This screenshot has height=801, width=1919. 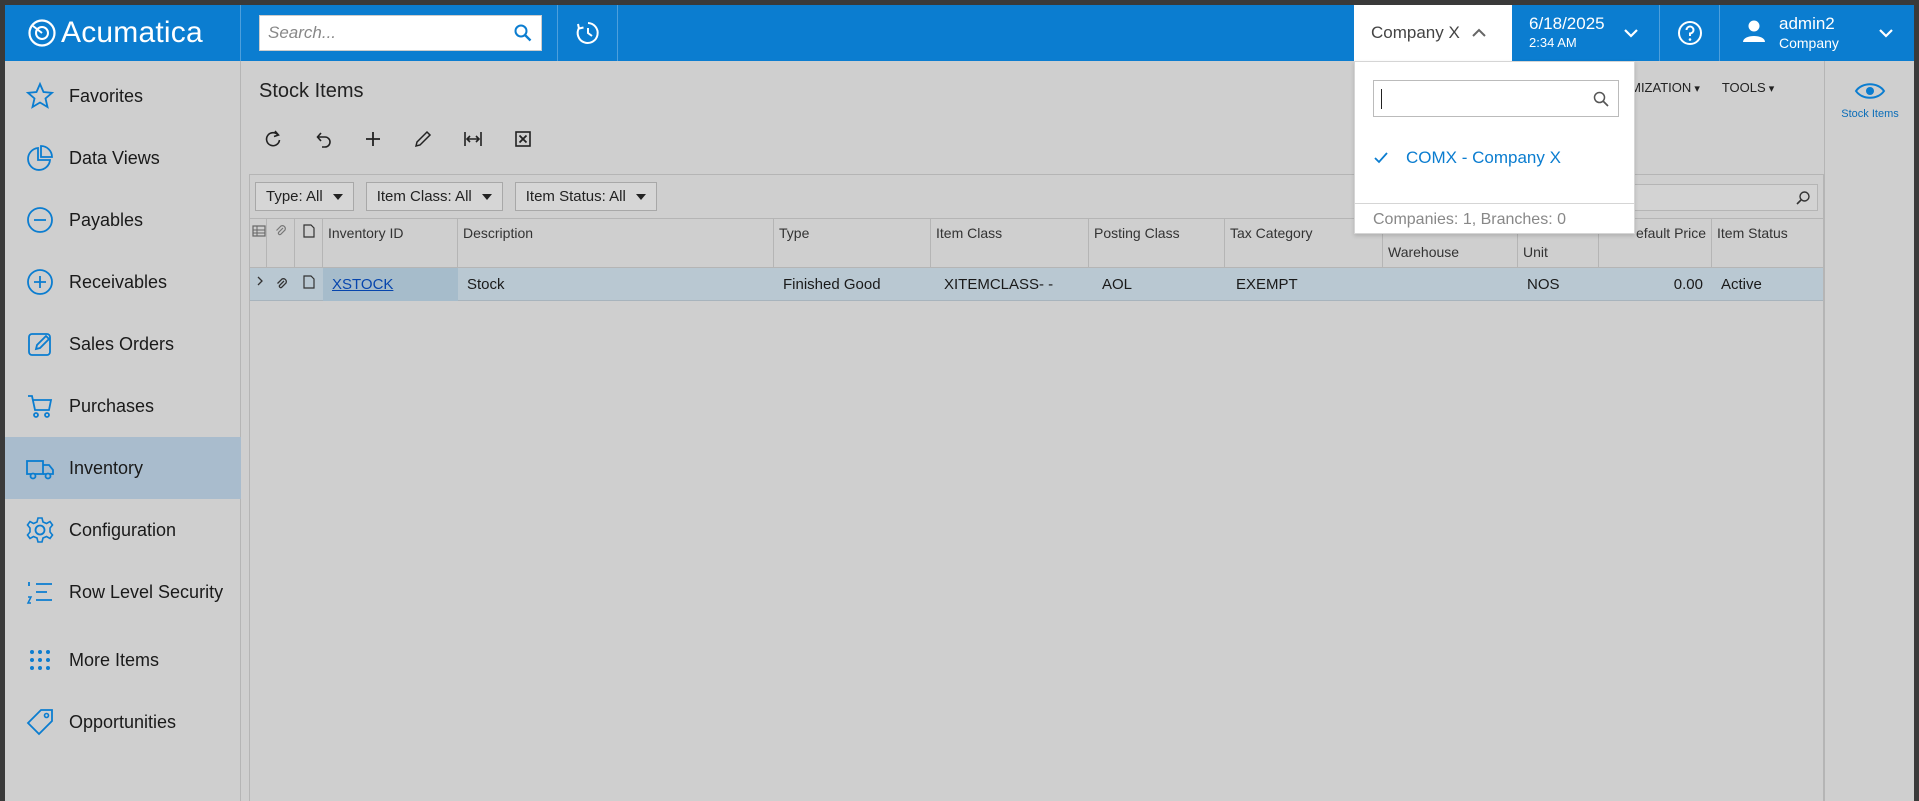 I want to click on truck-icon, so click(x=40, y=470).